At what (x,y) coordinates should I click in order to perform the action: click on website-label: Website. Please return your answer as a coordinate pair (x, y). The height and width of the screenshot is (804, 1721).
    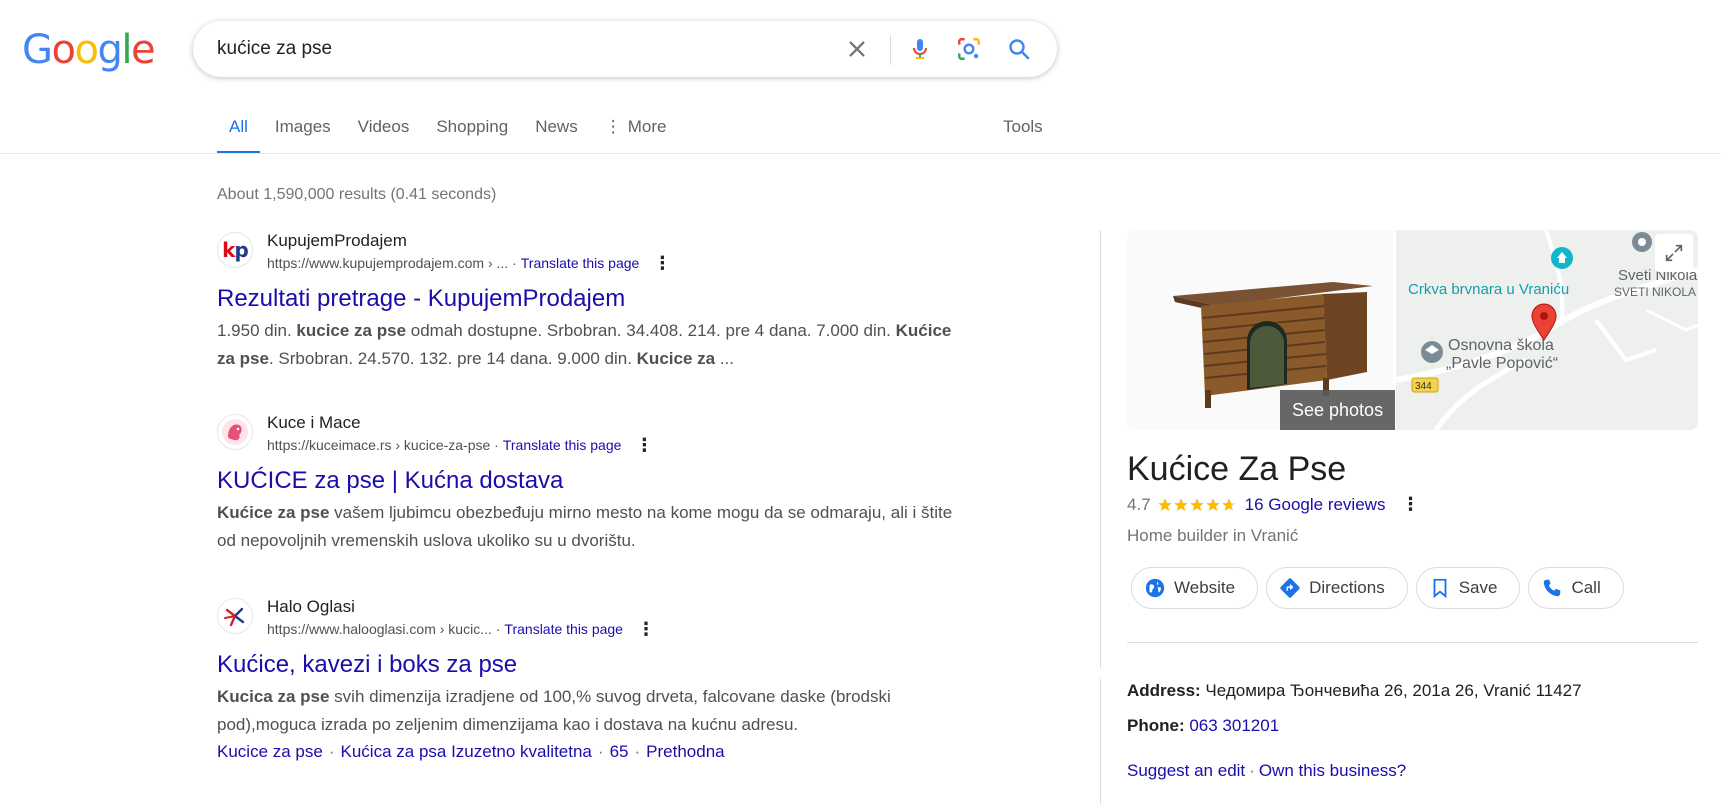
    Looking at the image, I should click on (1205, 587).